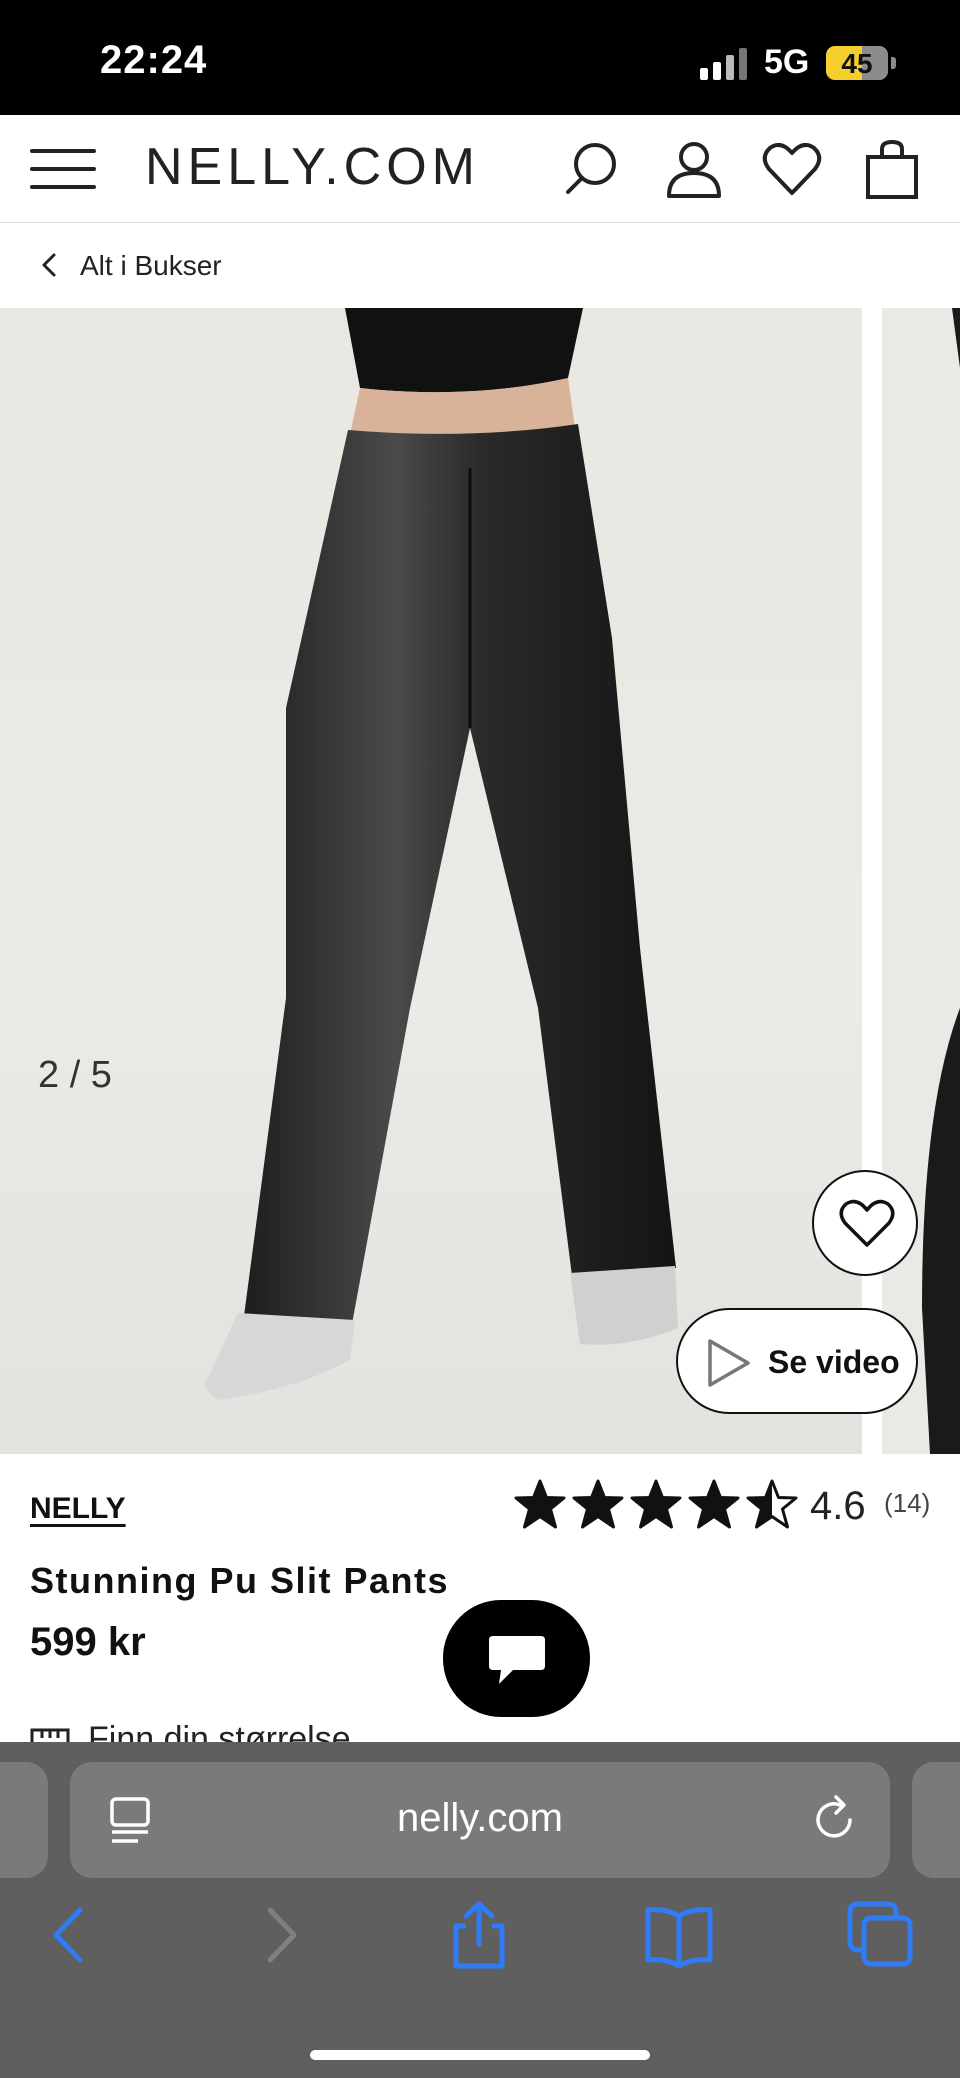 Image resolution: width=960 pixels, height=2078 pixels. I want to click on play-icon, so click(729, 1363).